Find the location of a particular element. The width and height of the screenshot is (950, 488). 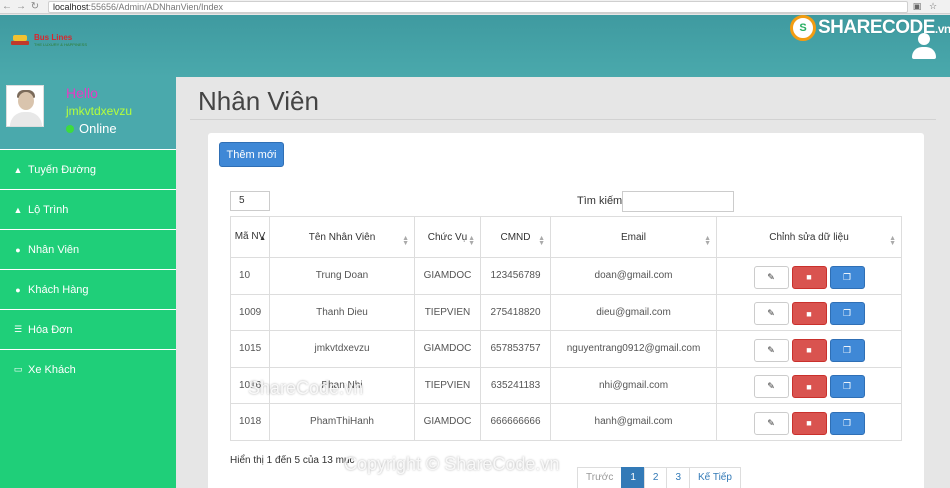

pagination-next: Kế Tiếp is located at coordinates (715, 477).